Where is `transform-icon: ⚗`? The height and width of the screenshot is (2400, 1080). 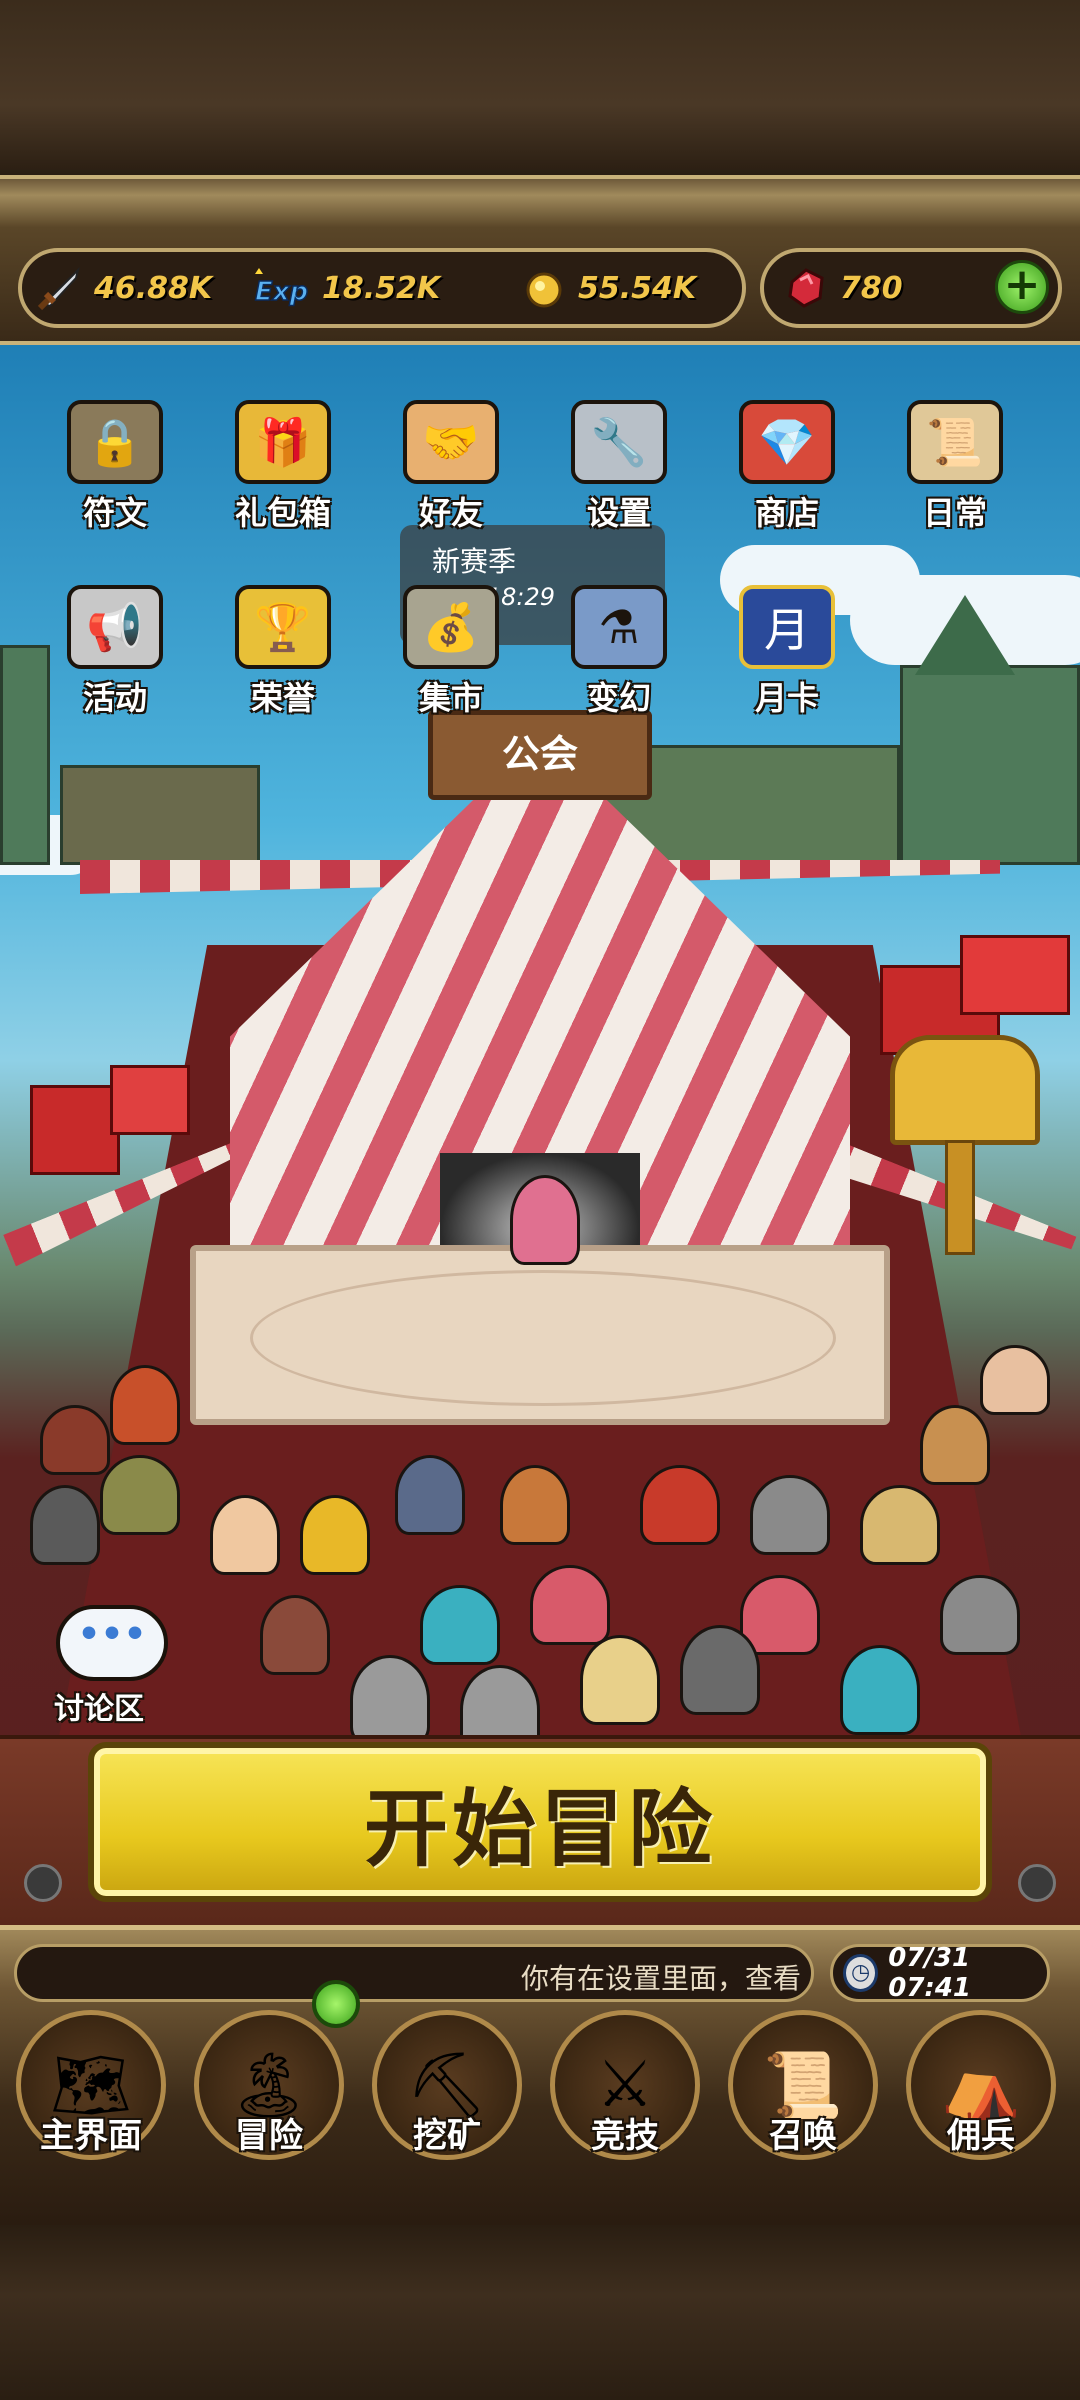
transform-icon: ⚗ is located at coordinates (619, 627).